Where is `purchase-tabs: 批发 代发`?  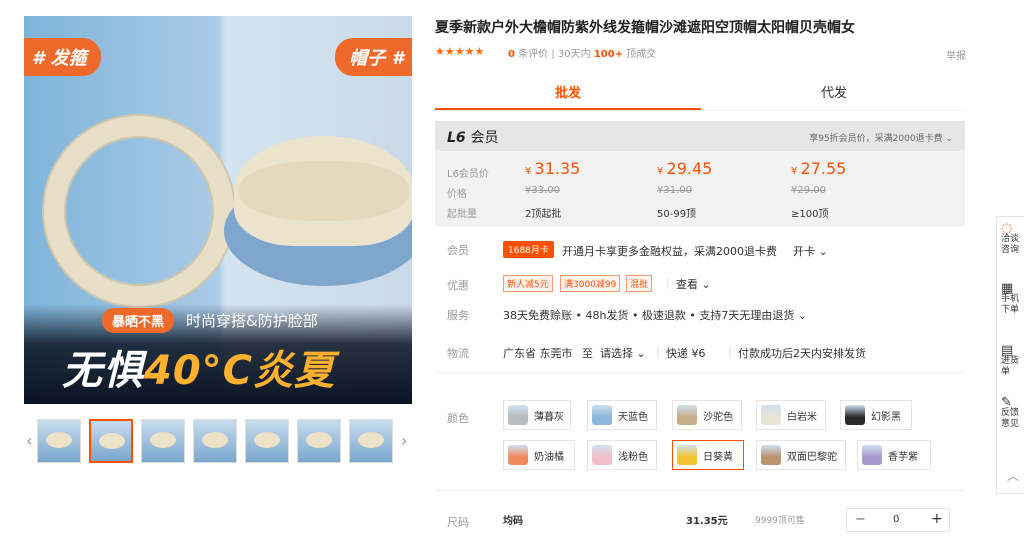 purchase-tabs: 批发 代发 is located at coordinates (700, 94).